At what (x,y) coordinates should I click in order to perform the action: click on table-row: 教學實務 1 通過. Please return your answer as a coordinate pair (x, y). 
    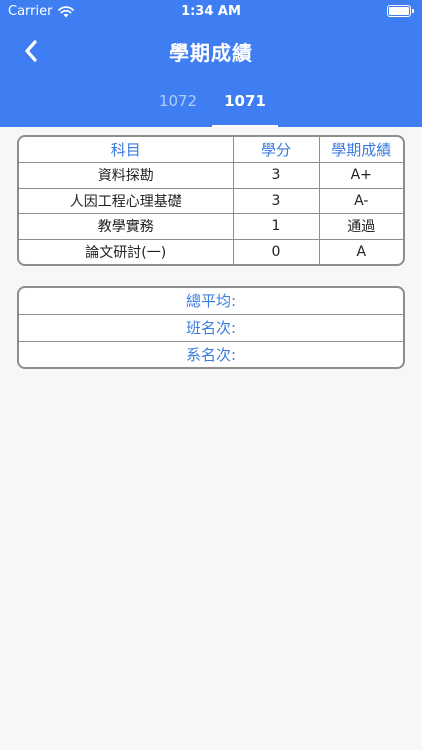
    Looking at the image, I should click on (211, 226).